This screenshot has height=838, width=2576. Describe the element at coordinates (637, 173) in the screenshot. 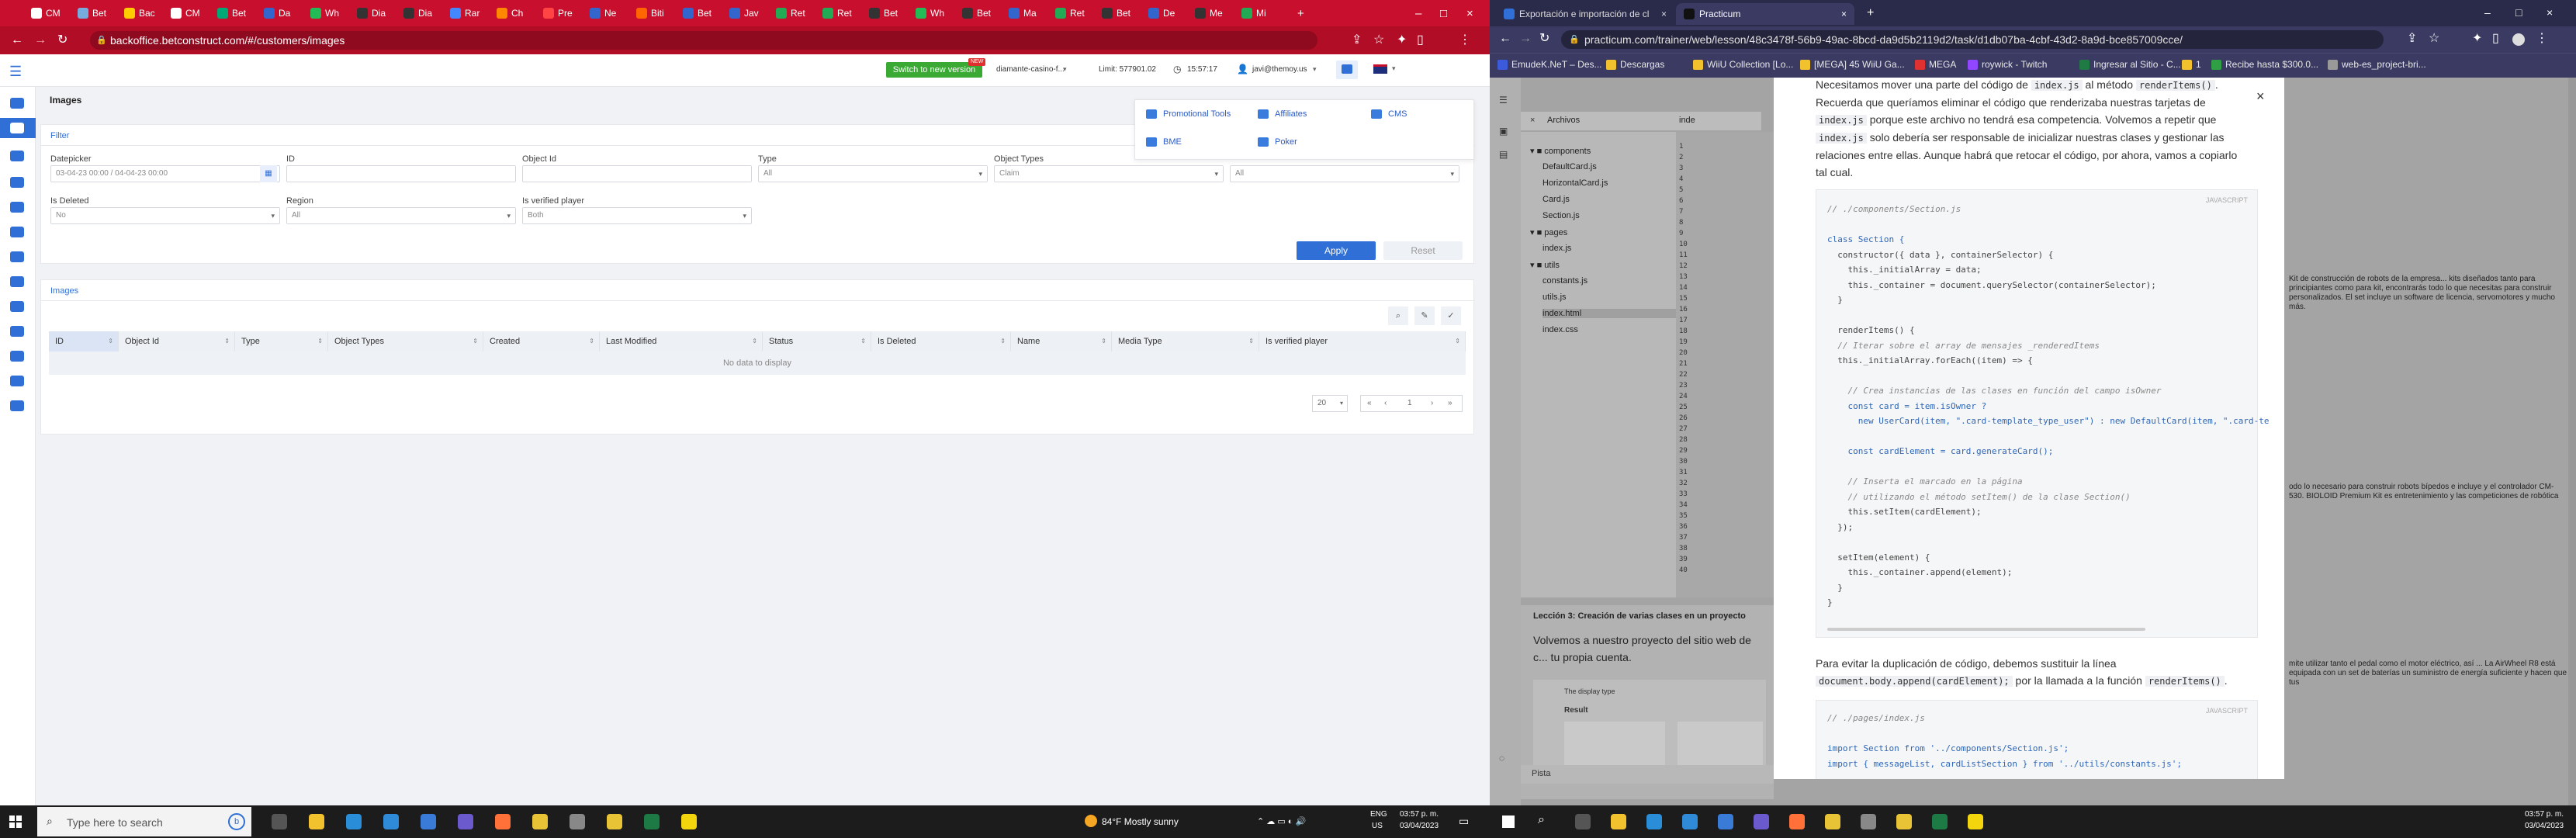

I see `object-id-input` at that location.